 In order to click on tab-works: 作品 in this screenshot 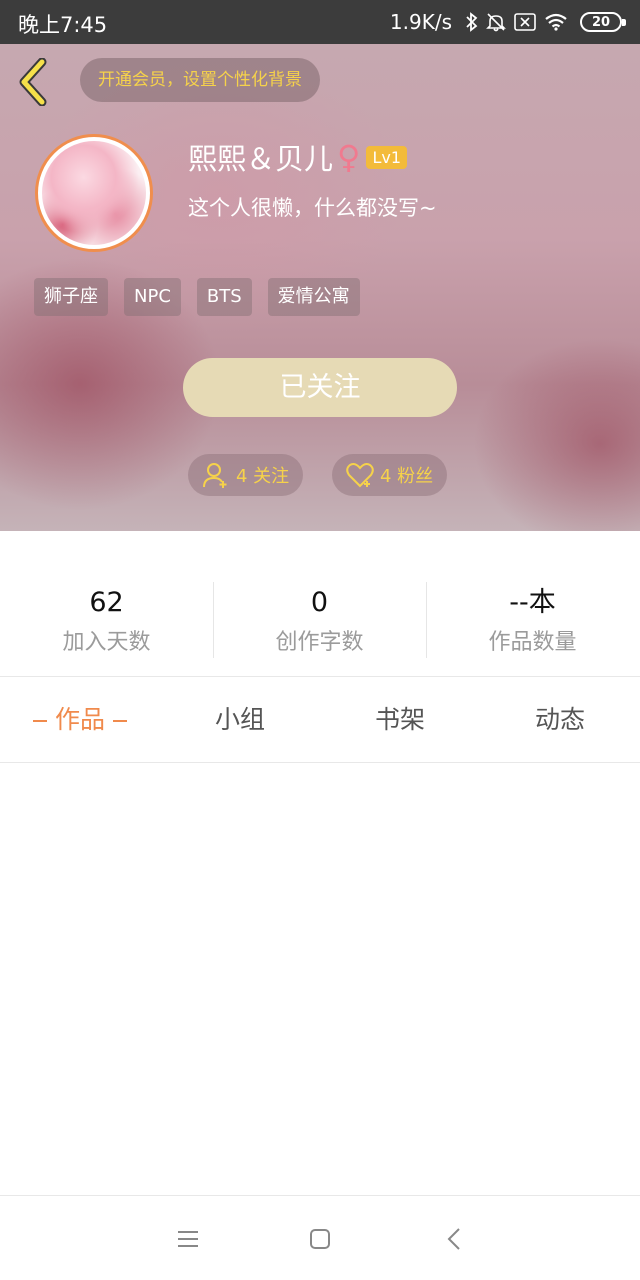, I will do `click(80, 720)`.